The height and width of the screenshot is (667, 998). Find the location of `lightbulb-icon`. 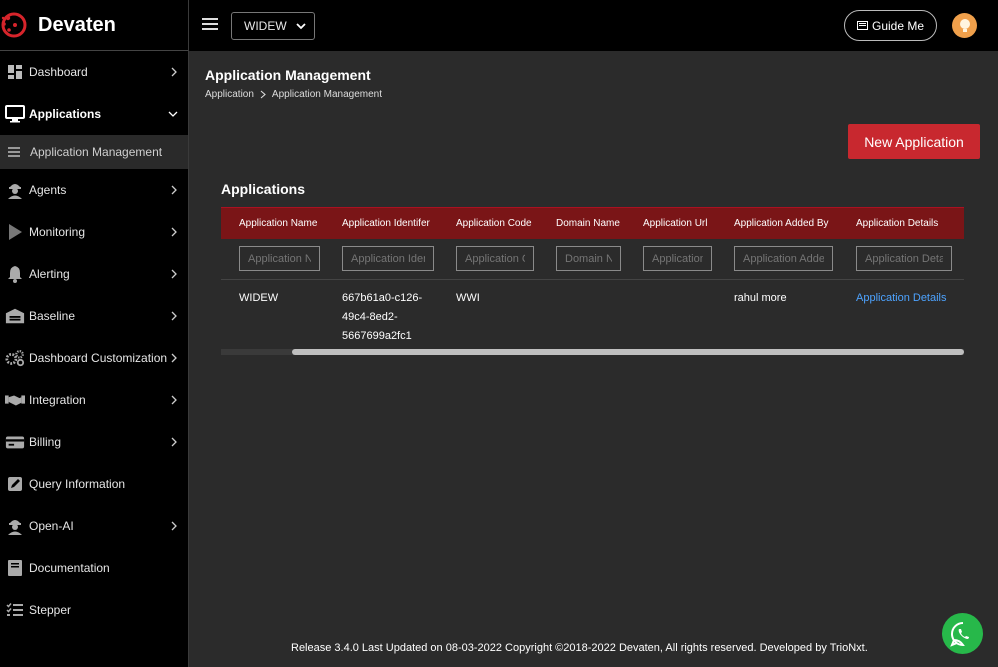

lightbulb-icon is located at coordinates (964, 25).